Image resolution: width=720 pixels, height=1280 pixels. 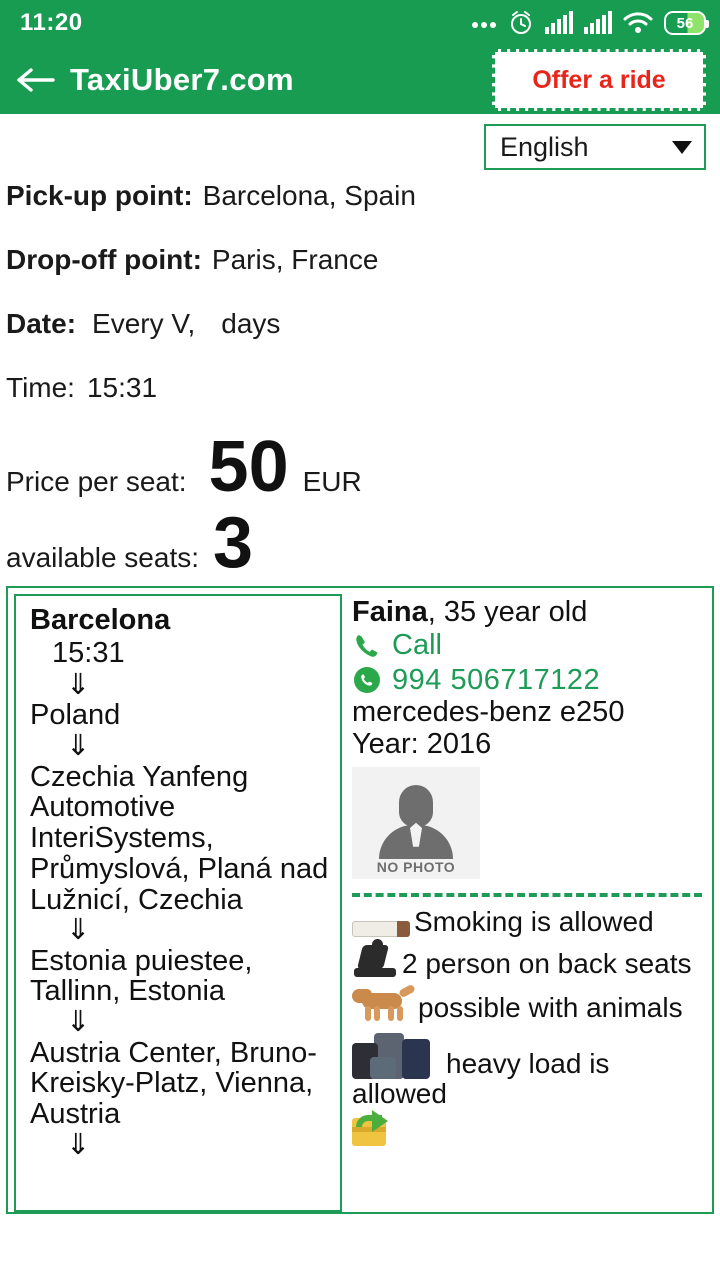 I want to click on amenity-item: heavy load is allowed, so click(x=529, y=1067).